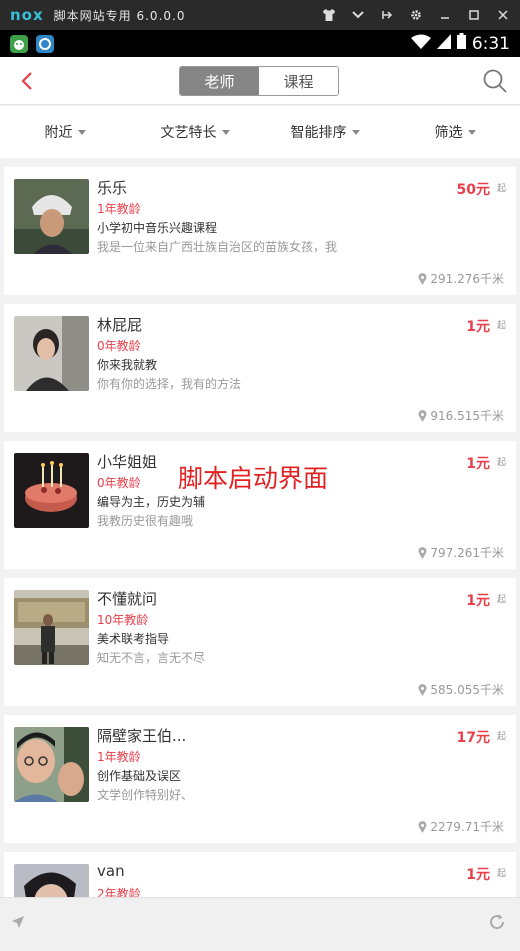 The image size is (520, 951). I want to click on price: 50元, so click(473, 190).